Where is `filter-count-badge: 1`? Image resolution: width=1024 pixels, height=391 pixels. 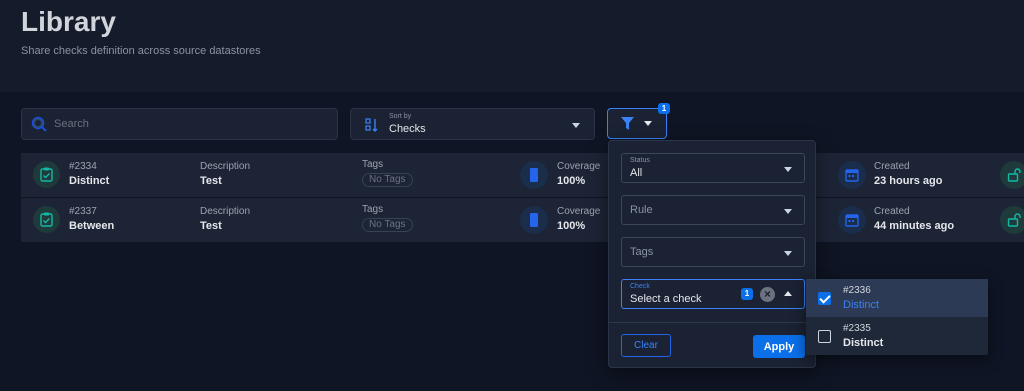 filter-count-badge: 1 is located at coordinates (664, 108).